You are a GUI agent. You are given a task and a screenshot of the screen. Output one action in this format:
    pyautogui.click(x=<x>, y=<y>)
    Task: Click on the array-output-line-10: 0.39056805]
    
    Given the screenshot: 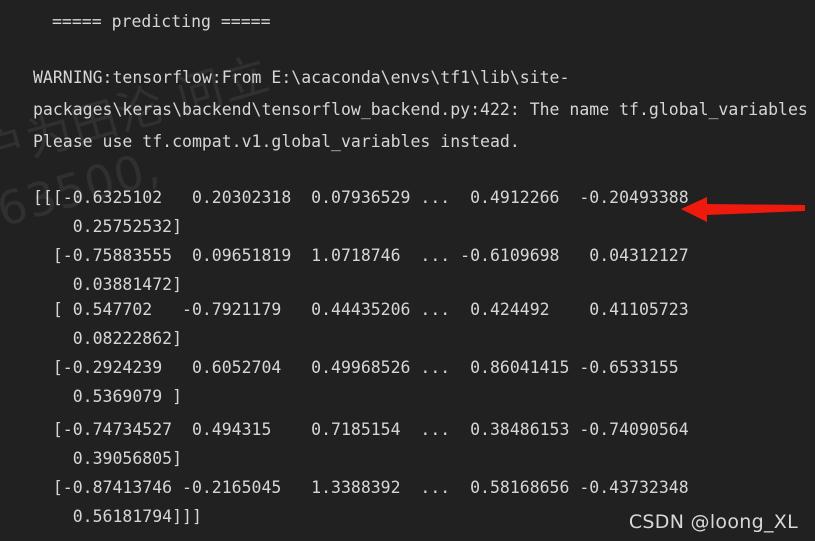 What is the action you would take?
    pyautogui.click(x=108, y=458)
    